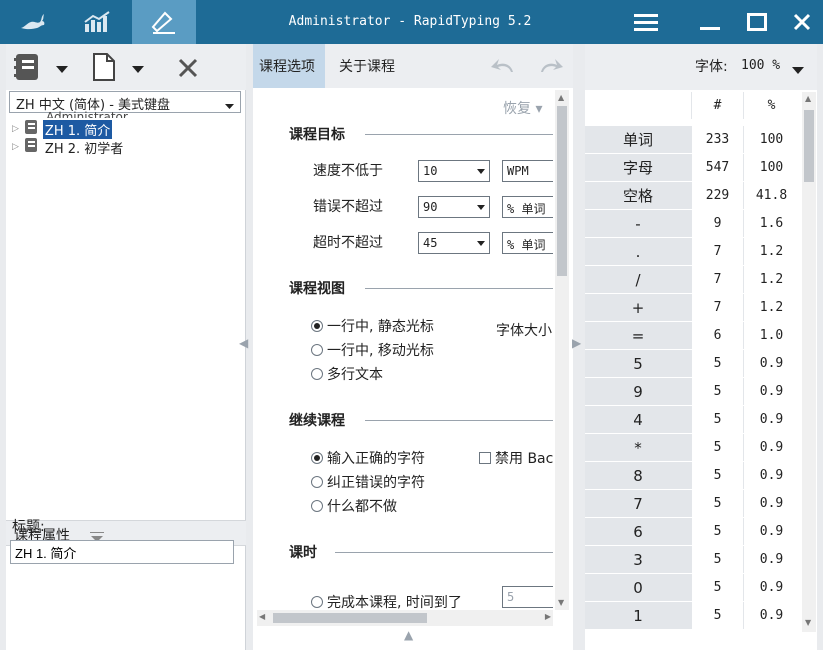 Image resolution: width=823 pixels, height=650 pixels. What do you see at coordinates (717, 195) in the screenshot?
I see `count-cell: 229` at bounding box center [717, 195].